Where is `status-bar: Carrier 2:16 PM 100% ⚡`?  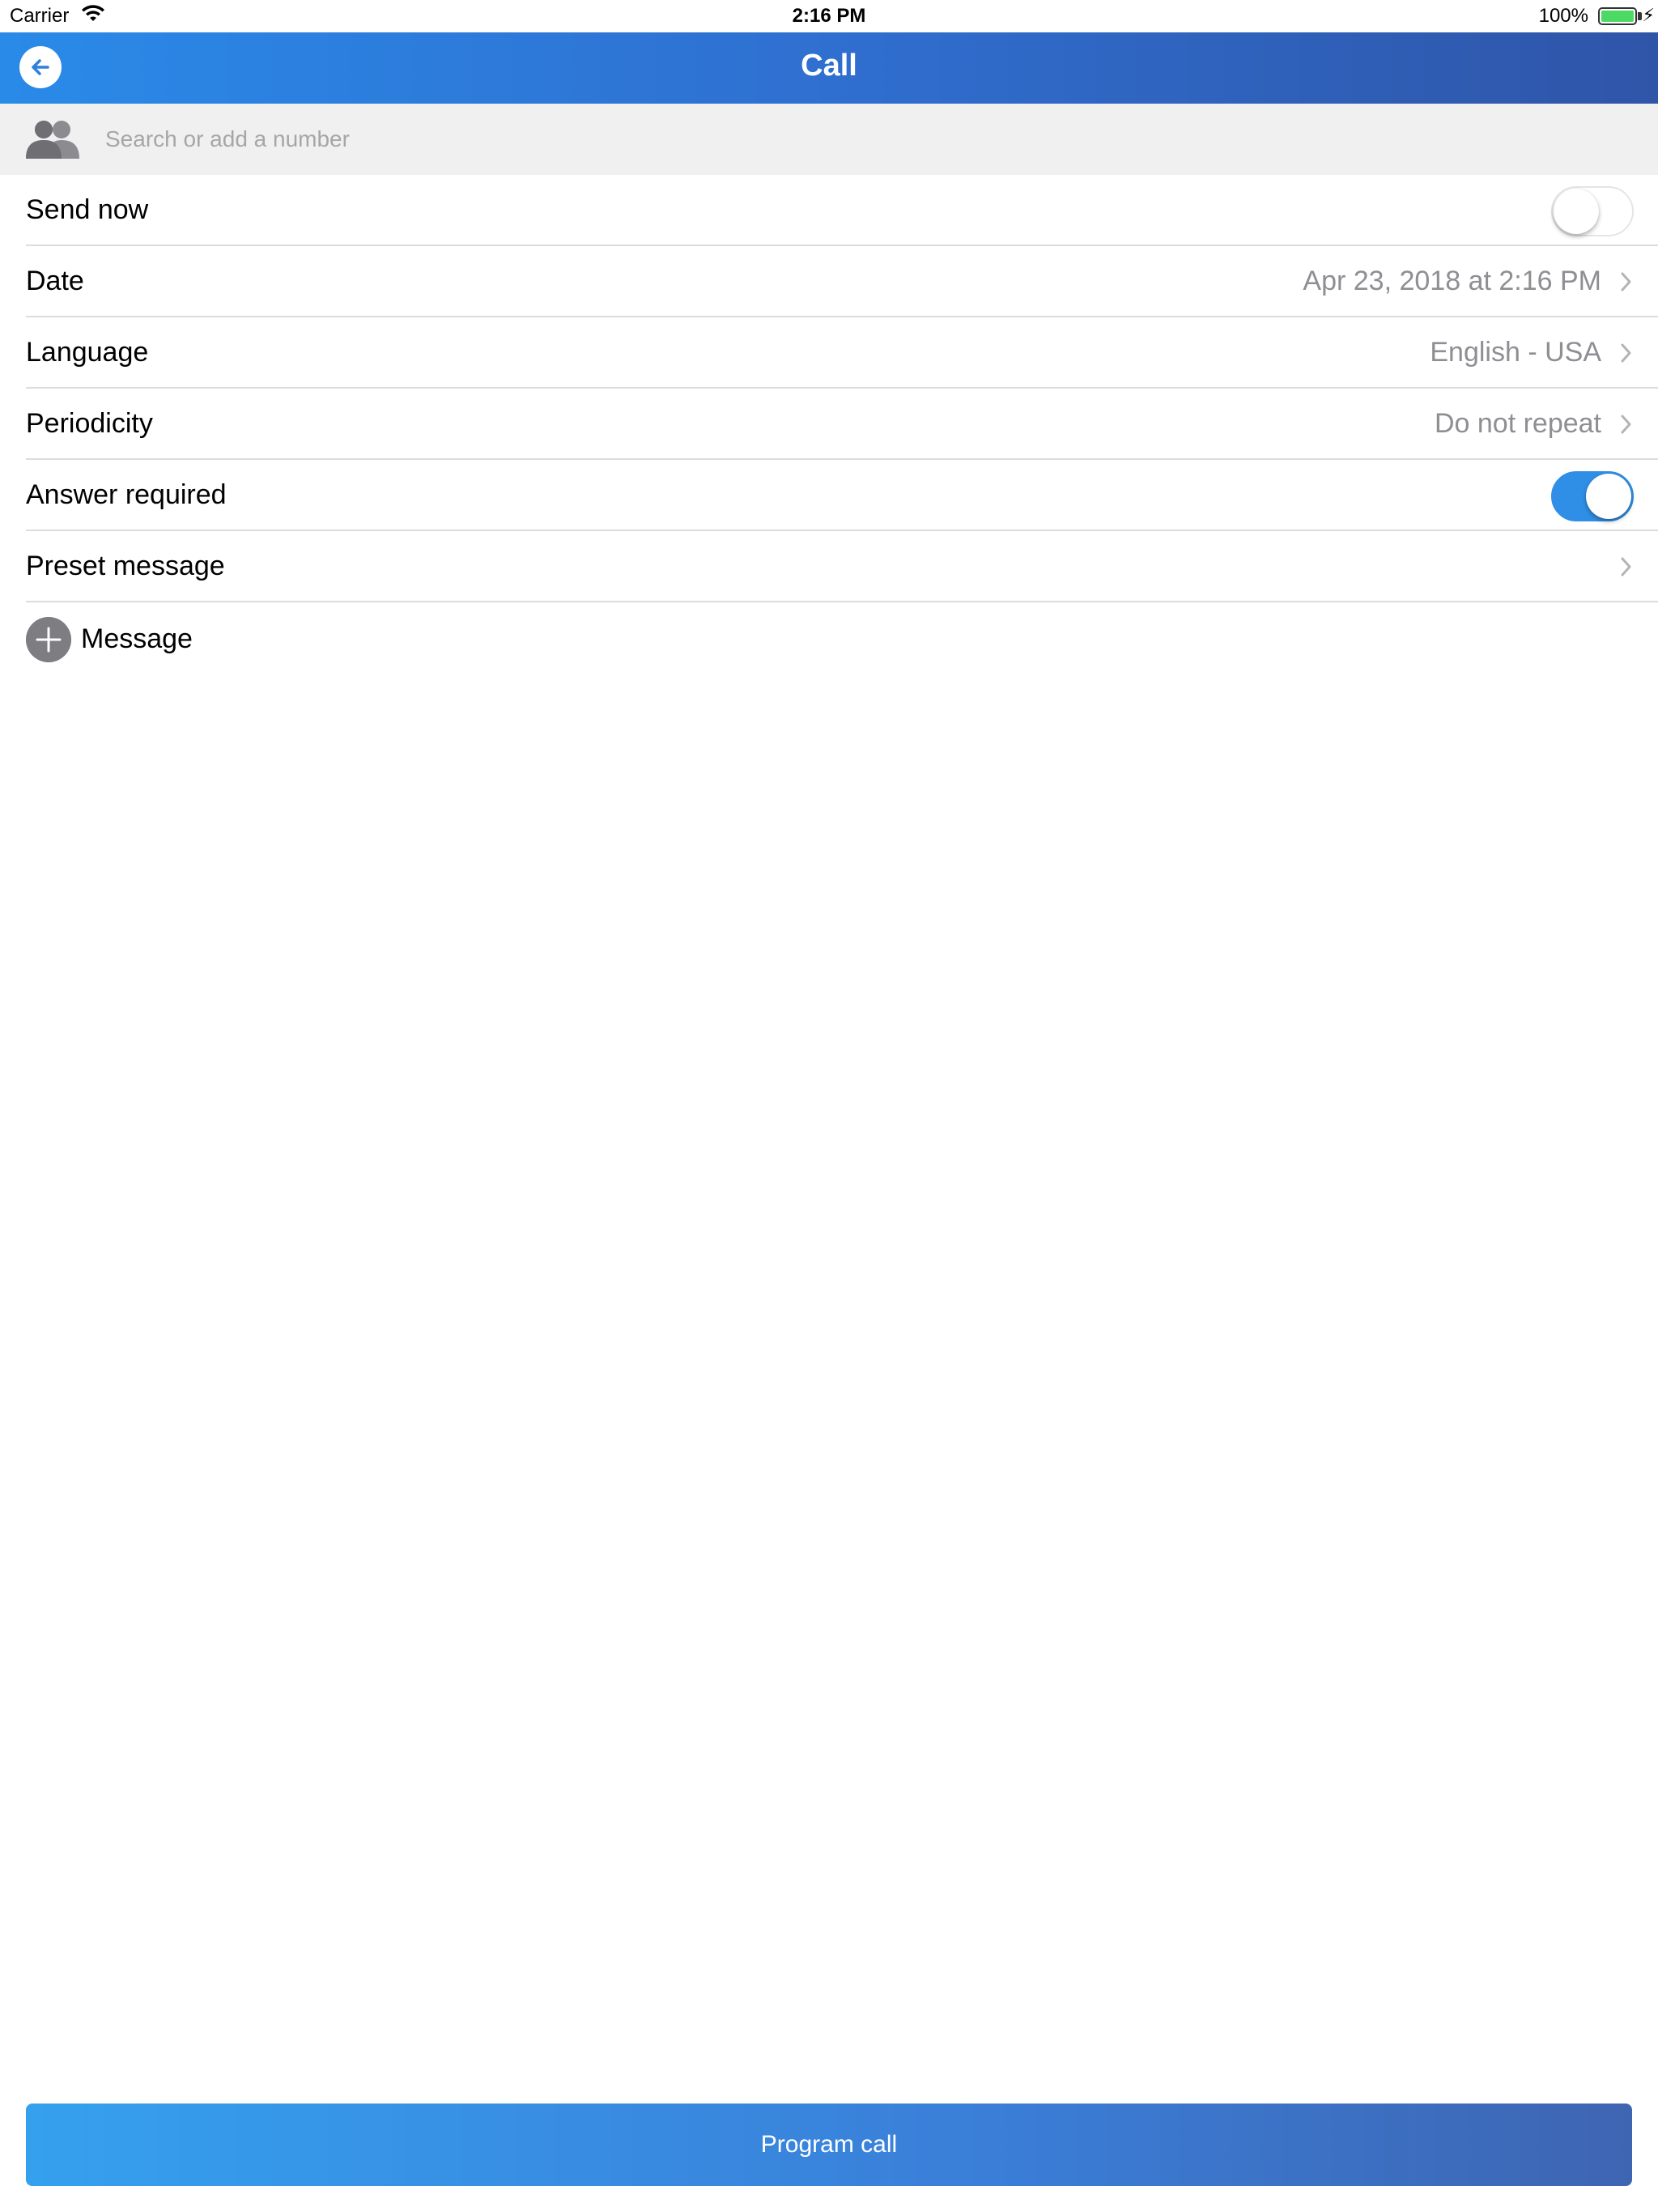
status-bar: Carrier 2:16 PM 100% ⚡ is located at coordinates (829, 16).